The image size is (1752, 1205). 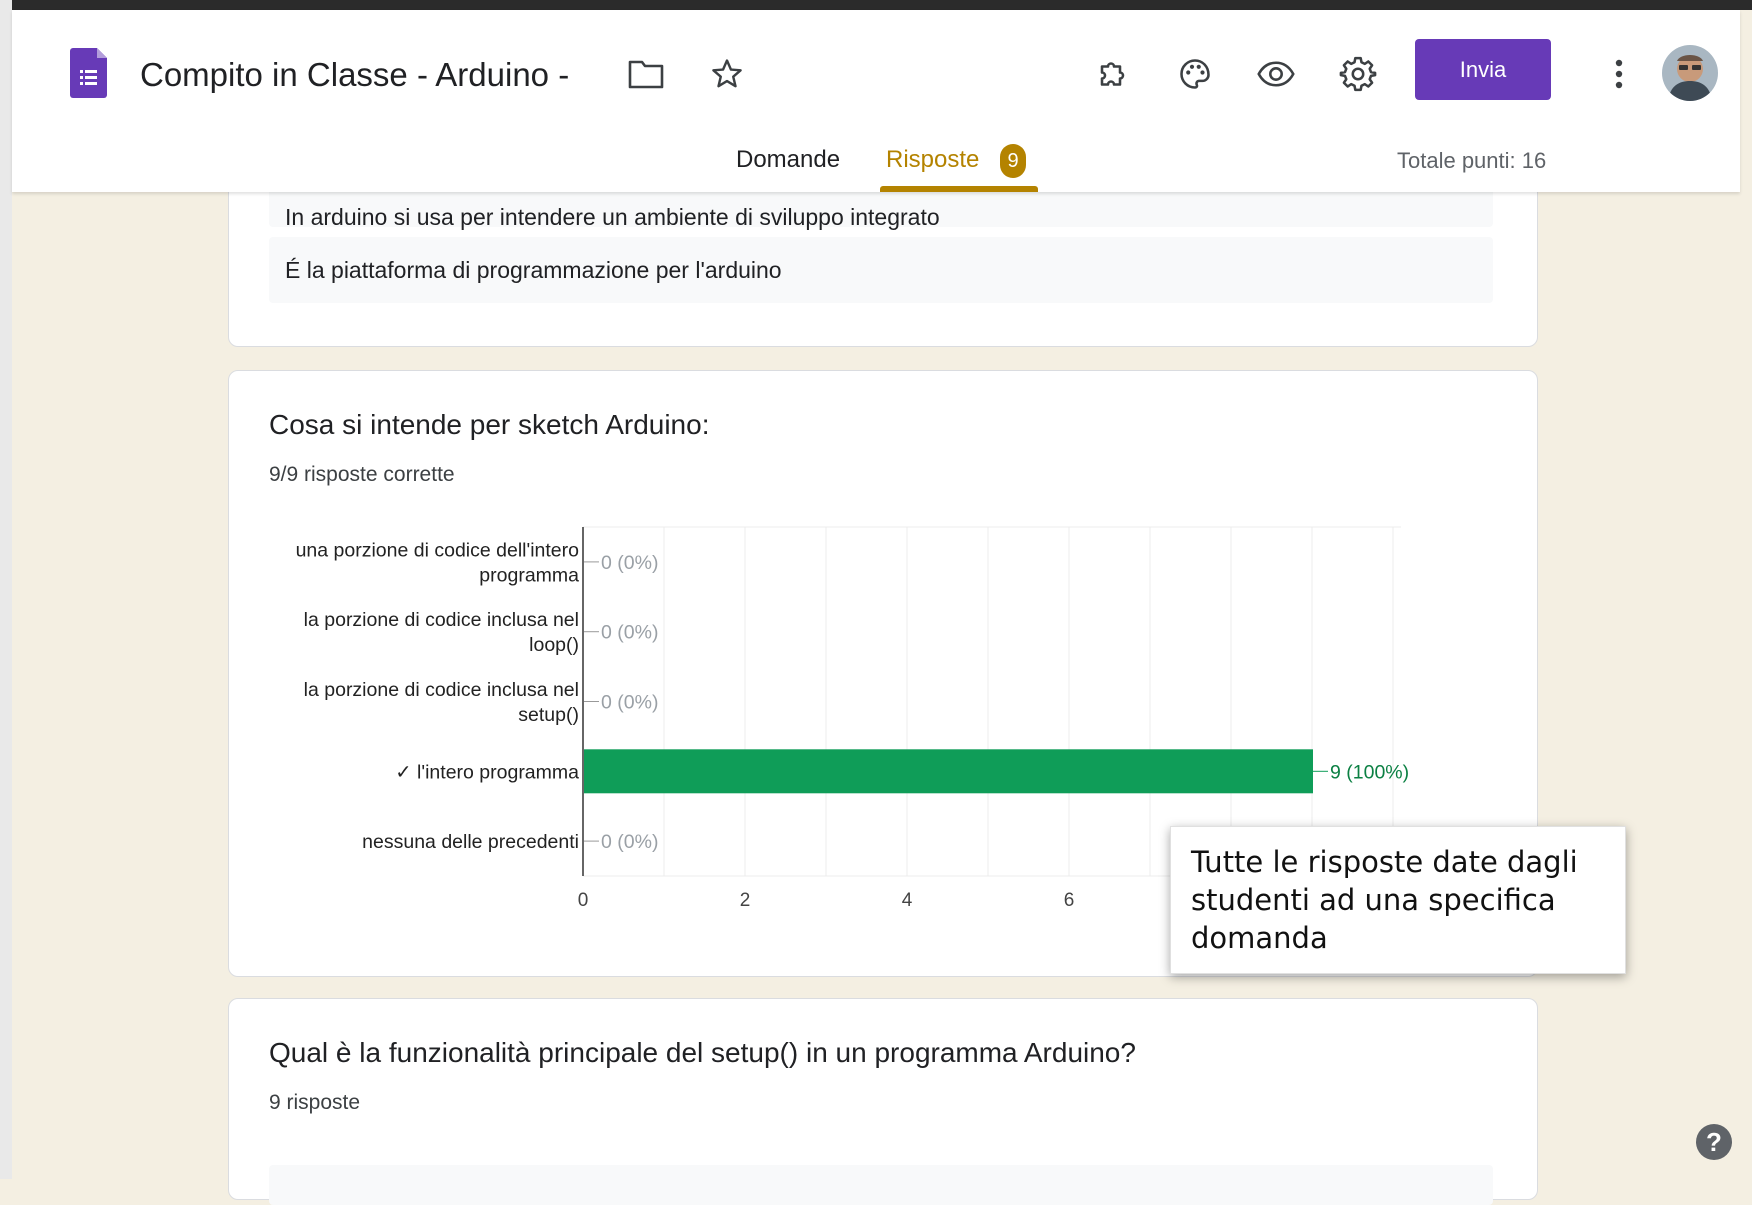 I want to click on send-button: Invia, so click(x=1483, y=69).